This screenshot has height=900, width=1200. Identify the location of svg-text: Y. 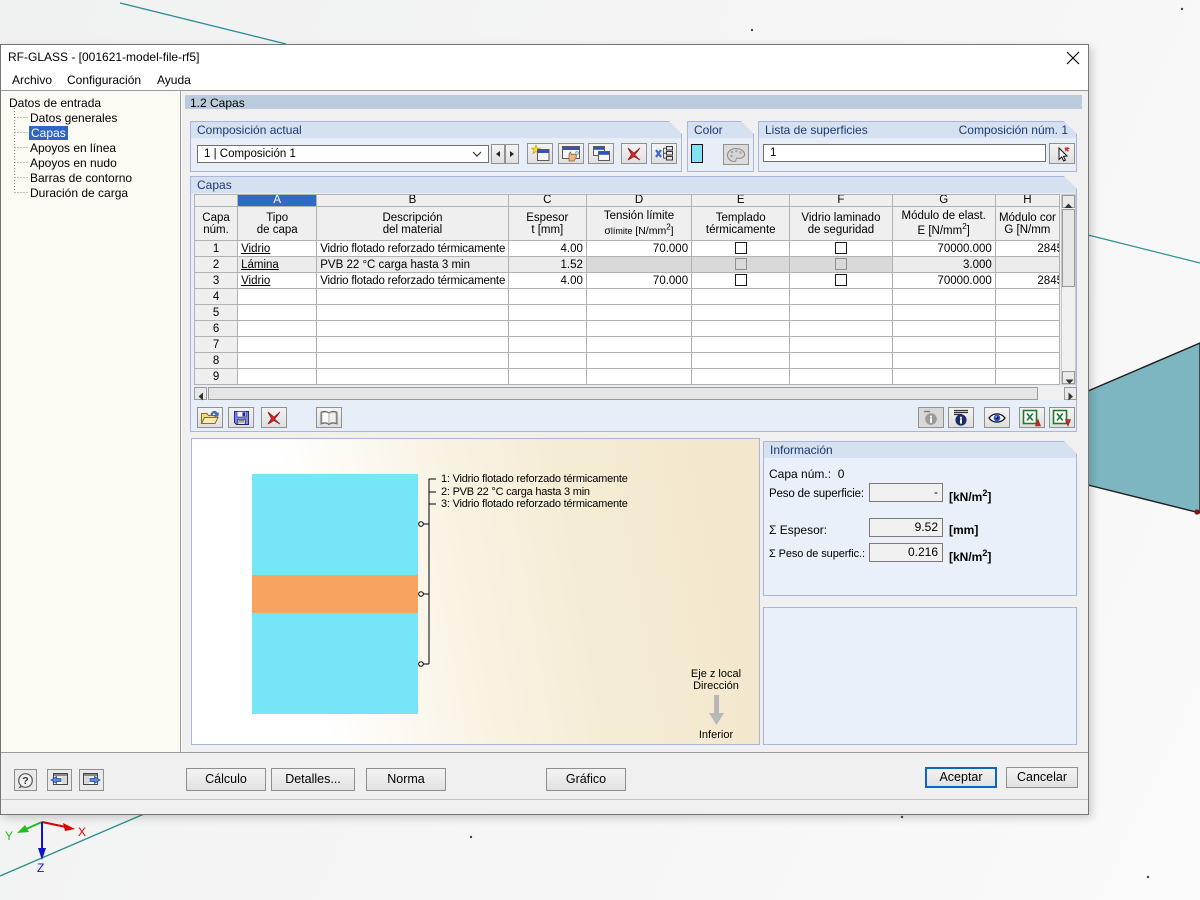
(9, 836).